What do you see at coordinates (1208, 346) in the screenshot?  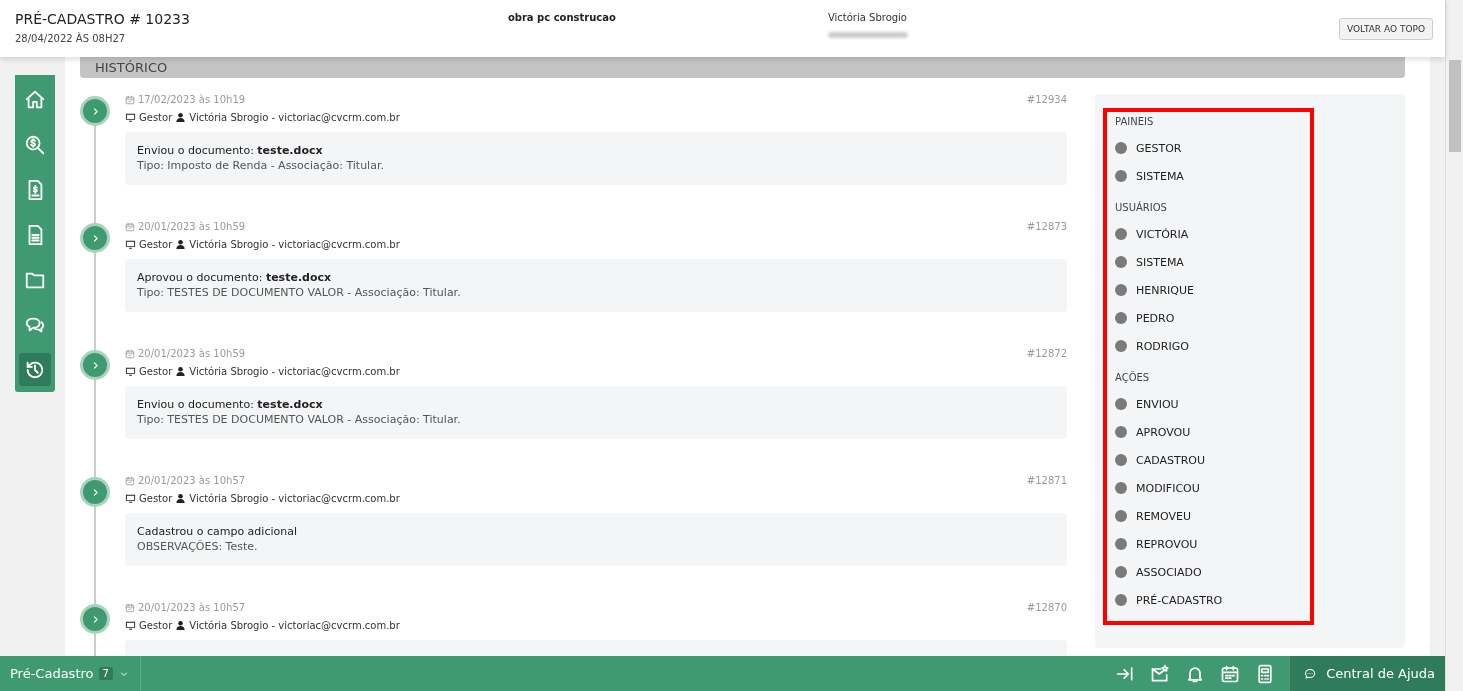 I see `filter-item: RODRIGO` at bounding box center [1208, 346].